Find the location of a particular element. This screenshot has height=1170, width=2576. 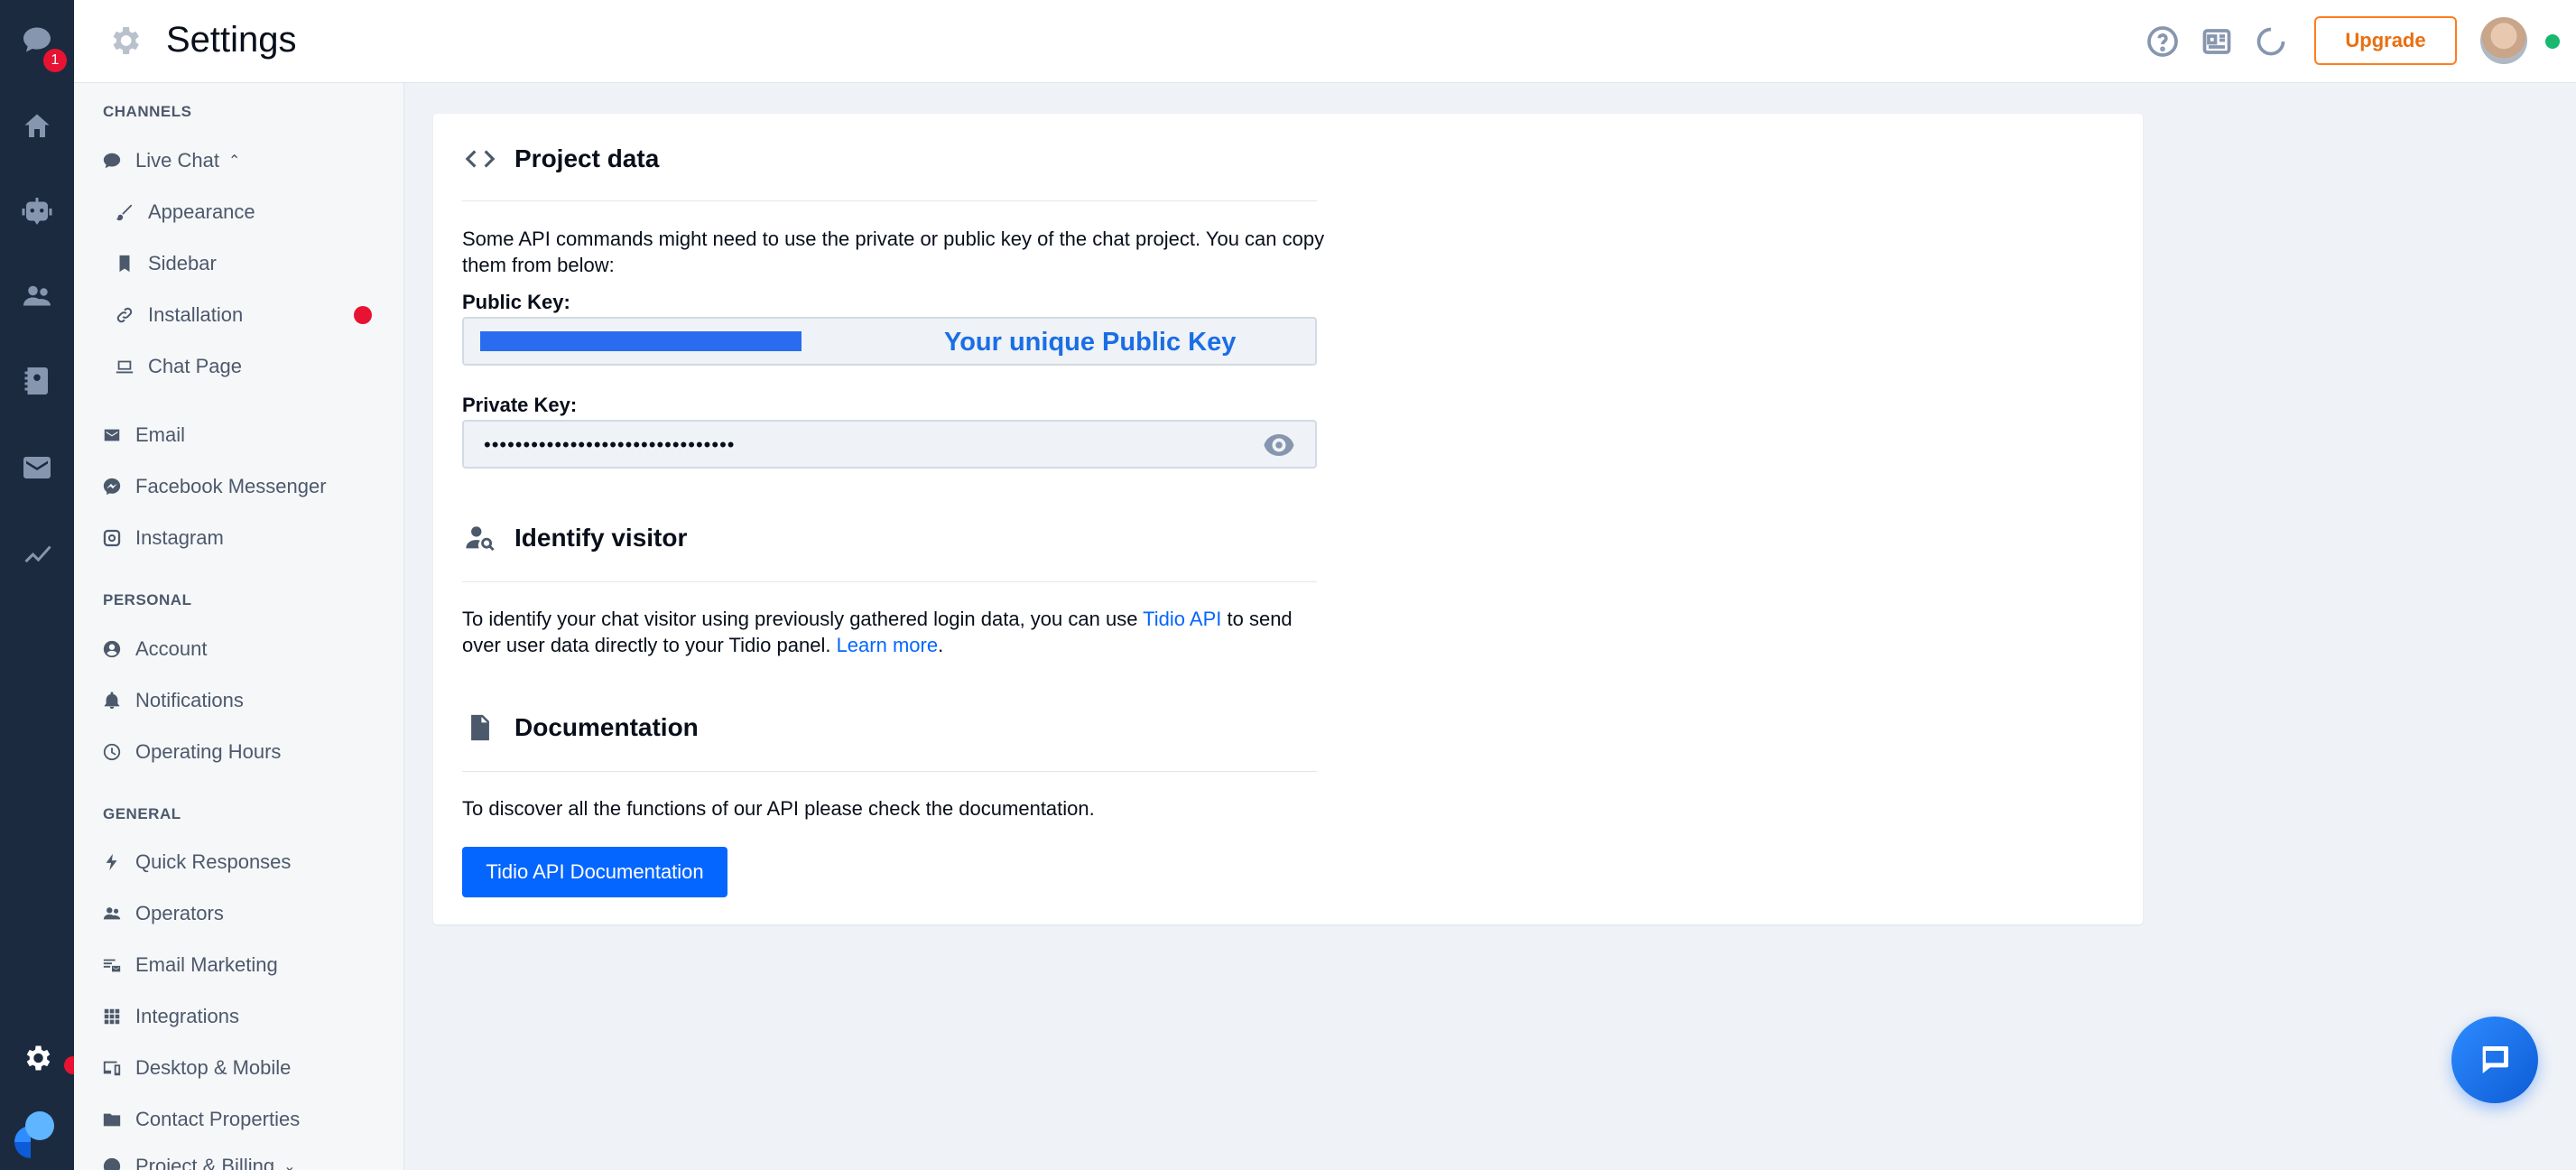

chat-bubble-icon is located at coordinates (112, 161).